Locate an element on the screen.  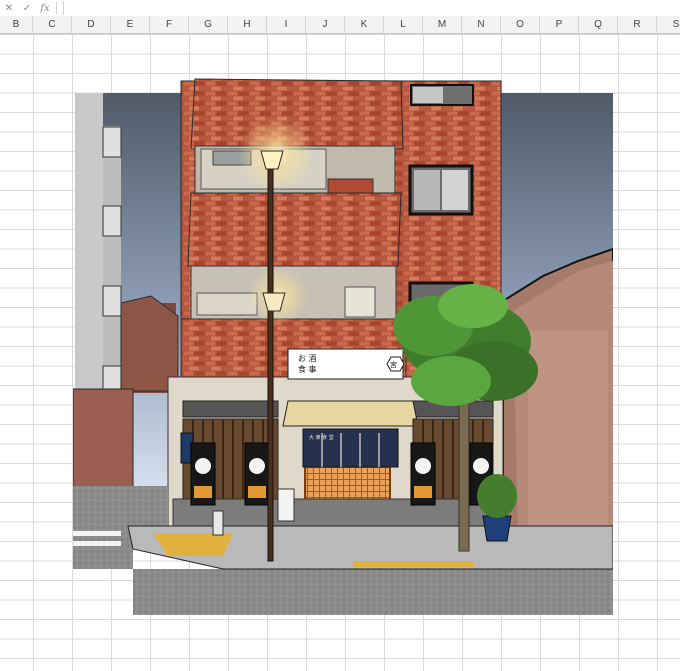
column-header-d: D is located at coordinates (91, 24).